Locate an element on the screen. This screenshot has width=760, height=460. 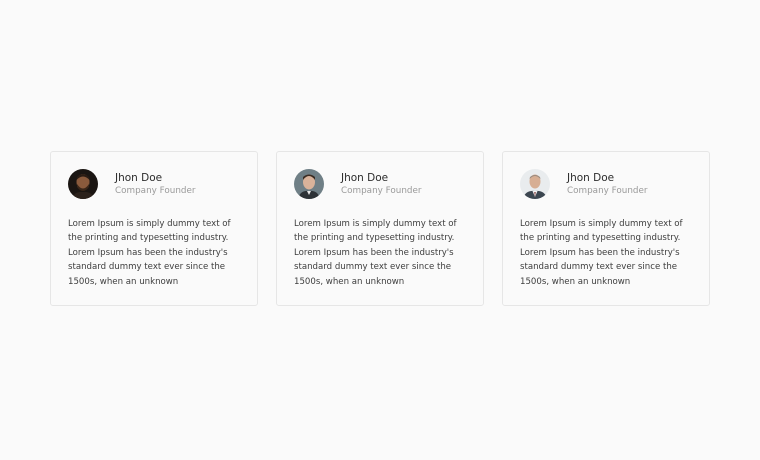
man-beard-portrait-icon is located at coordinates (83, 184).